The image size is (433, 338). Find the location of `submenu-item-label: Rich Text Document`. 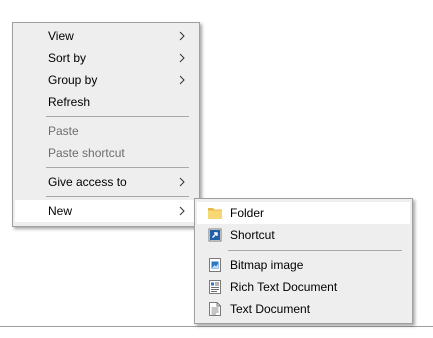

submenu-item-label: Rich Text Document is located at coordinates (284, 287).